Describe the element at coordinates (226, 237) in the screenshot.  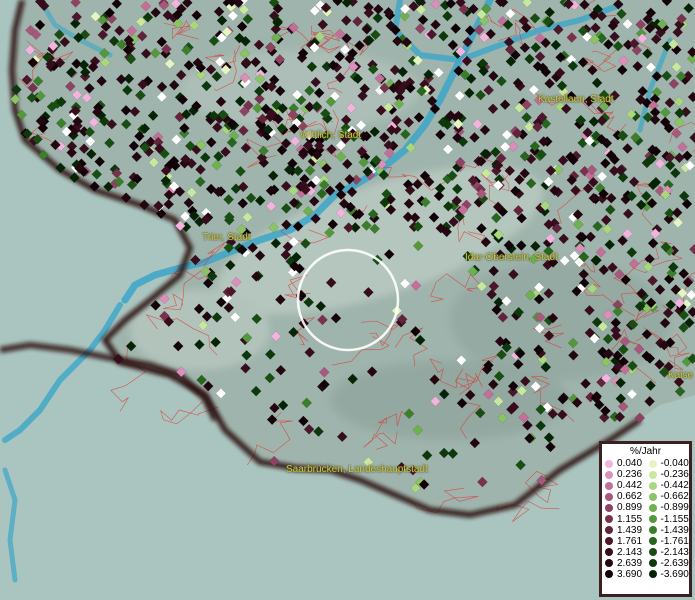
I see `place-label-trier: Trier, Stadt` at that location.